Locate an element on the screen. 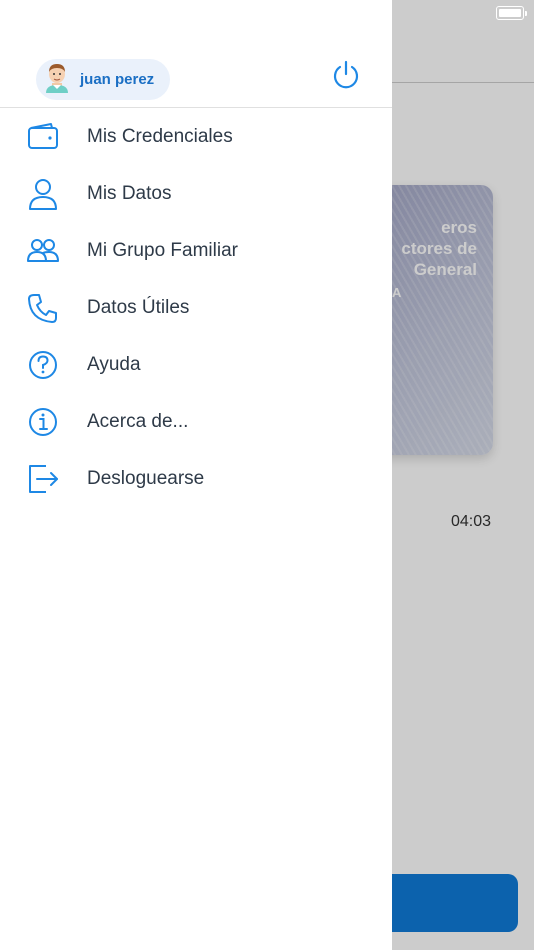 The width and height of the screenshot is (534, 950). logout-icon is located at coordinates (43, 479).